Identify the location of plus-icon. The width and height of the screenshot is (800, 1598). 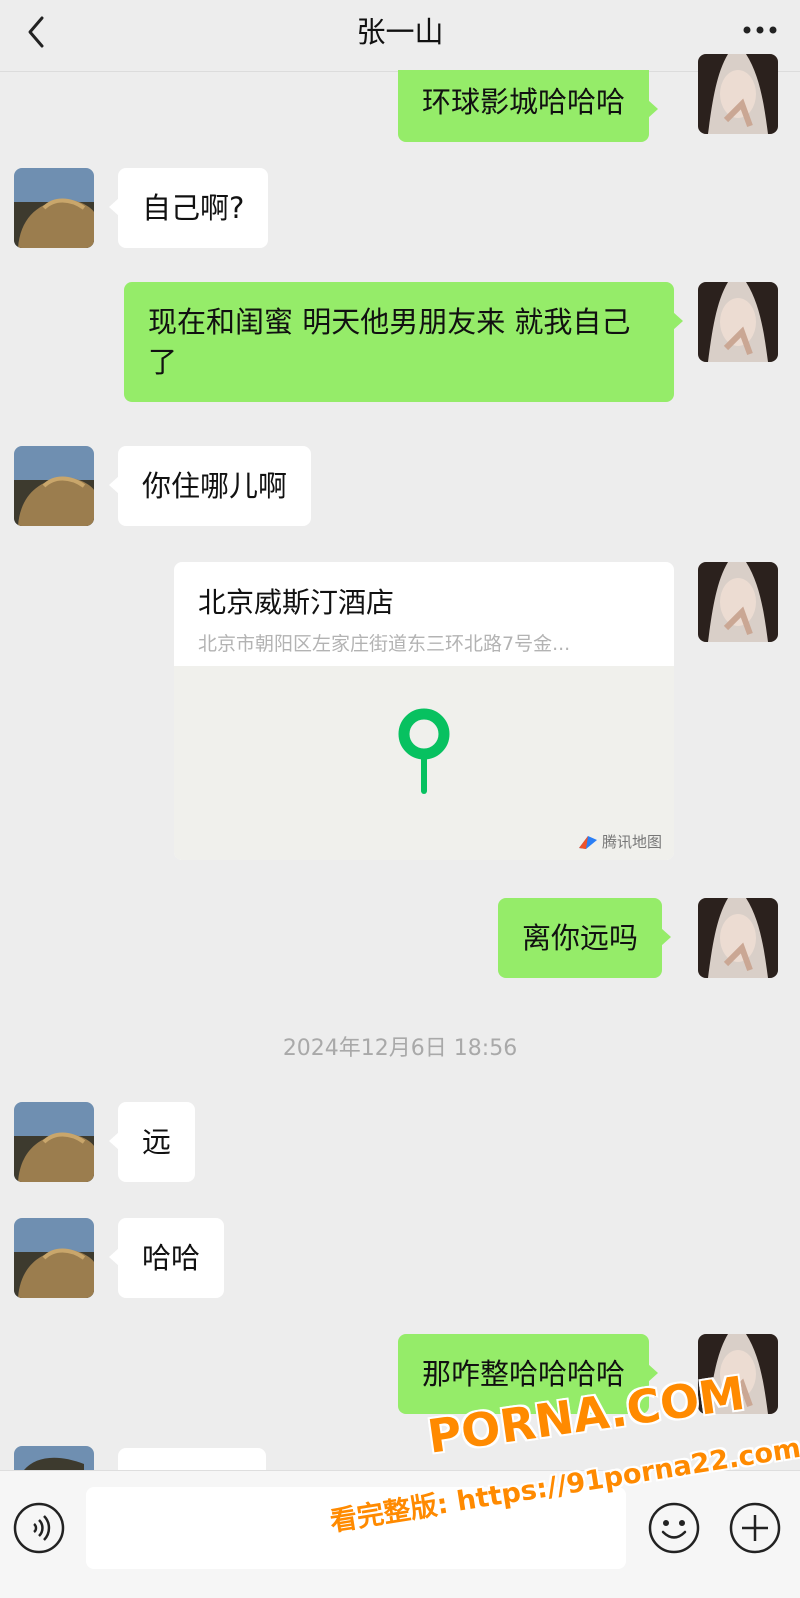
(755, 1528).